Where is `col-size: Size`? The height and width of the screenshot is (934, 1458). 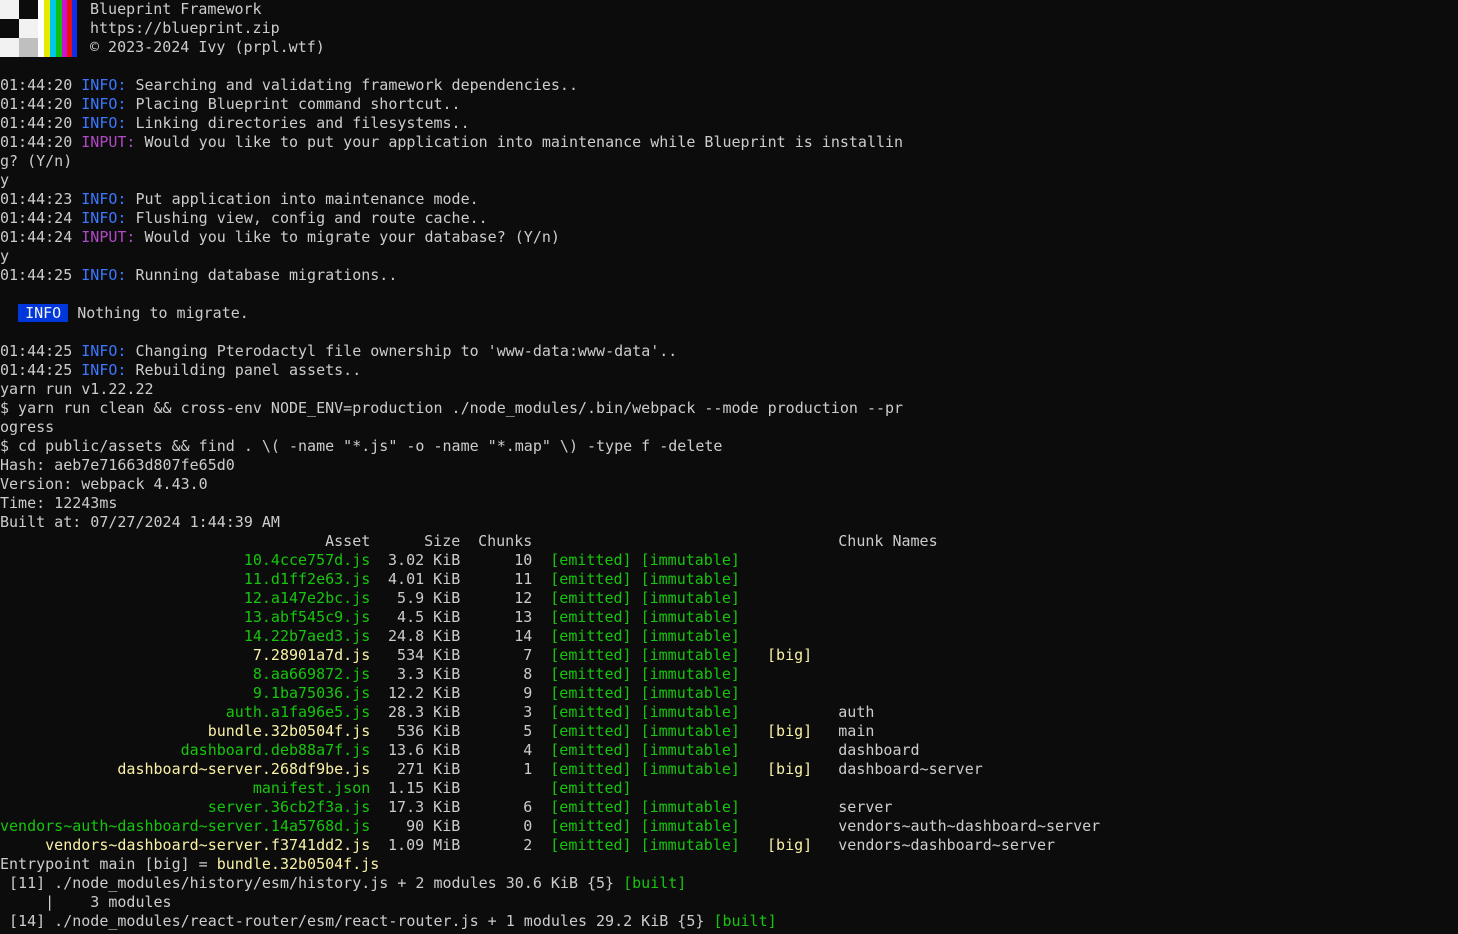 col-size: Size is located at coordinates (442, 541).